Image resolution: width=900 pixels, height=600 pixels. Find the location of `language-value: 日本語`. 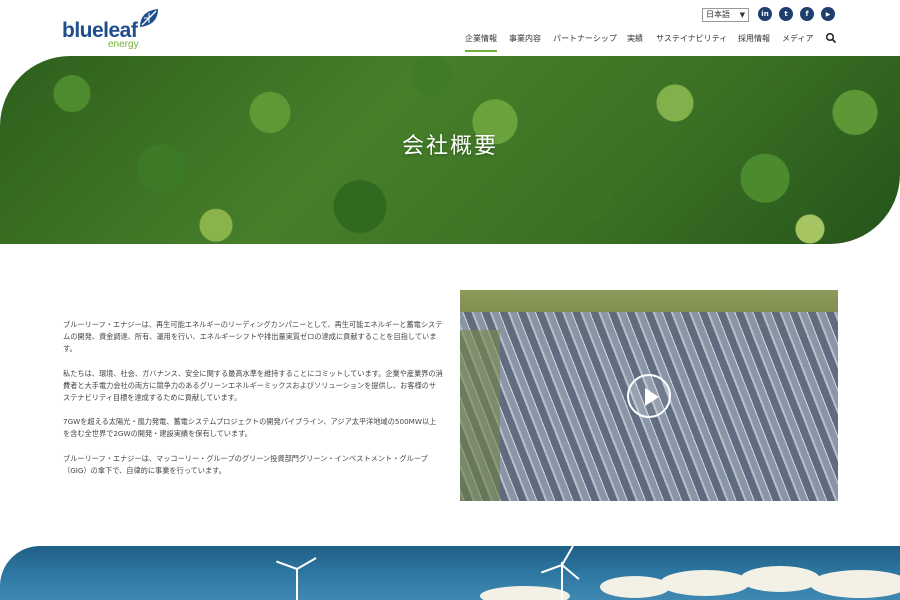

language-value: 日本語 is located at coordinates (718, 14).